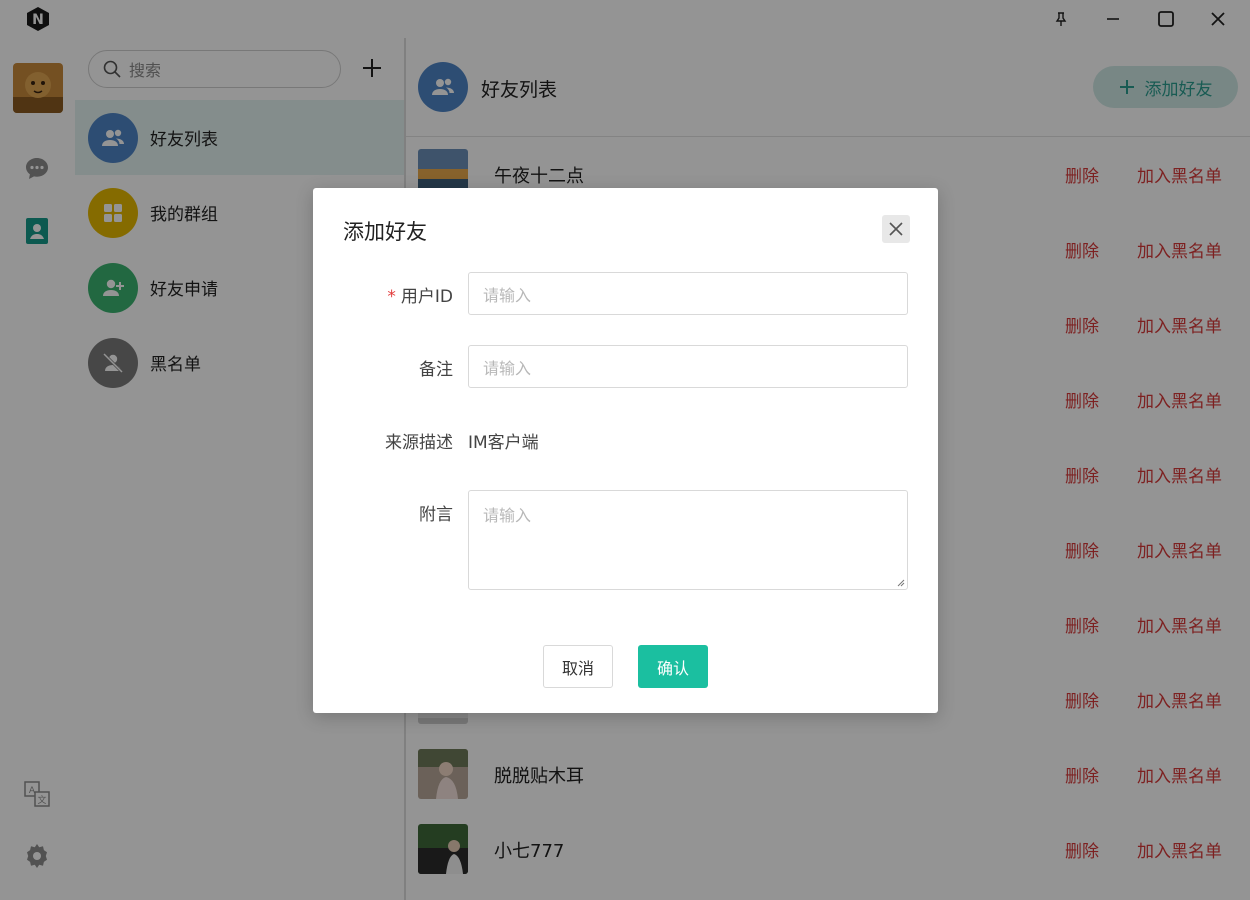 Image resolution: width=1250 pixels, height=900 pixels. I want to click on user-id-input: 请输入, so click(688, 293).